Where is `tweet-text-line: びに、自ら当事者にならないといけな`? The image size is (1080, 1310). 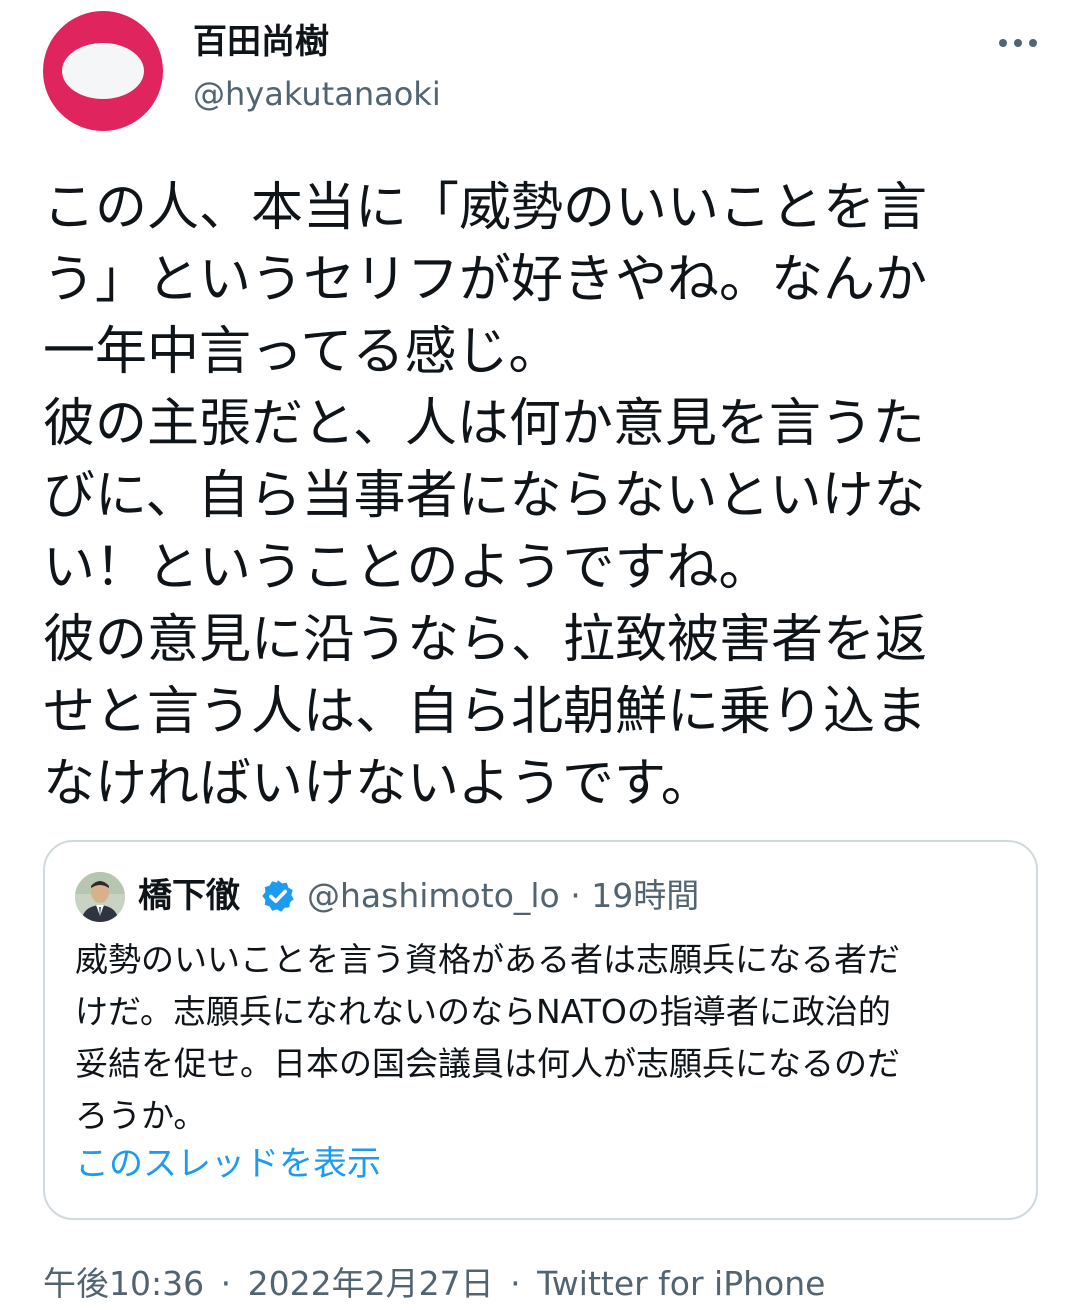 tweet-text-line: びに、自ら当事者にならないといけな is located at coordinates (484, 496).